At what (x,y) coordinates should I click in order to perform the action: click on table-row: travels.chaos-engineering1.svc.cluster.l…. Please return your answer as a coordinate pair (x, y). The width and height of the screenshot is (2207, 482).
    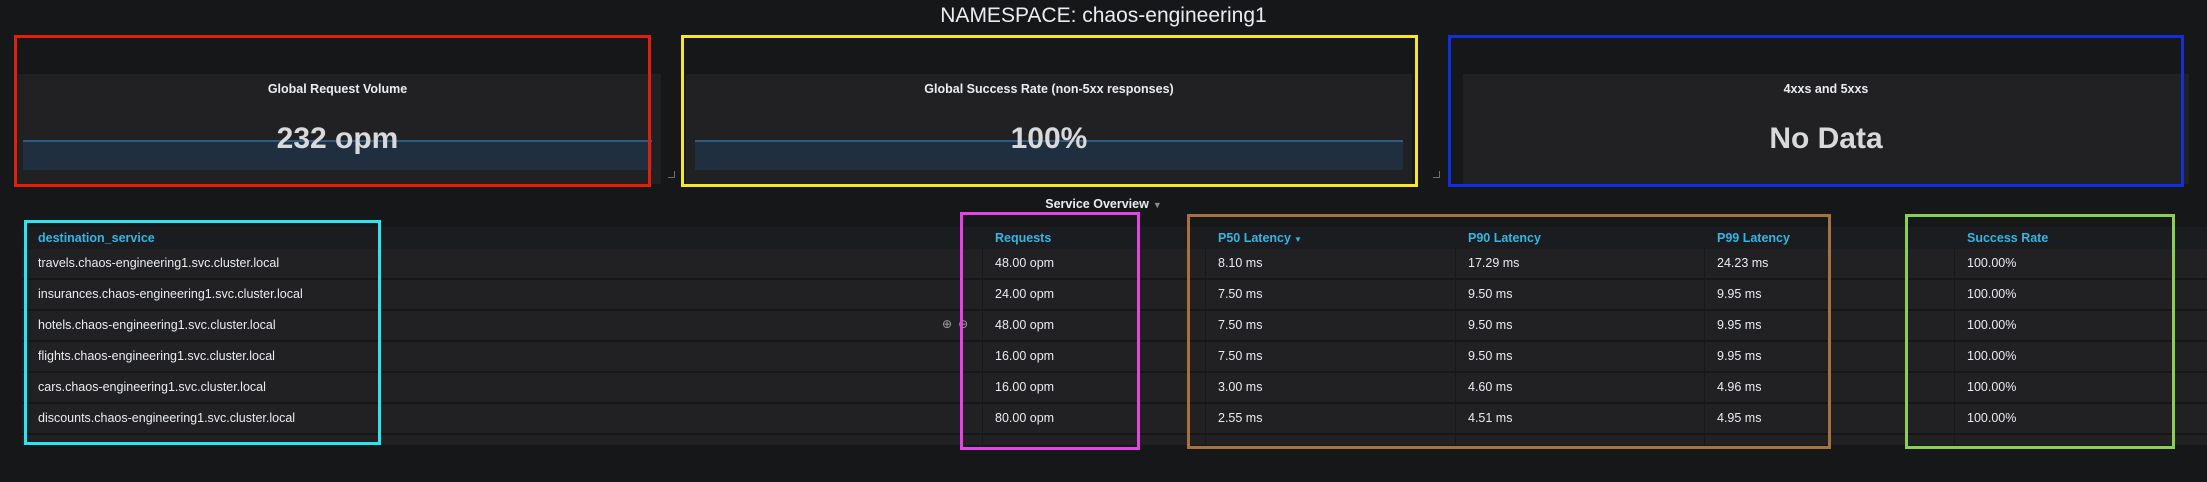
    Looking at the image, I should click on (1114, 264).